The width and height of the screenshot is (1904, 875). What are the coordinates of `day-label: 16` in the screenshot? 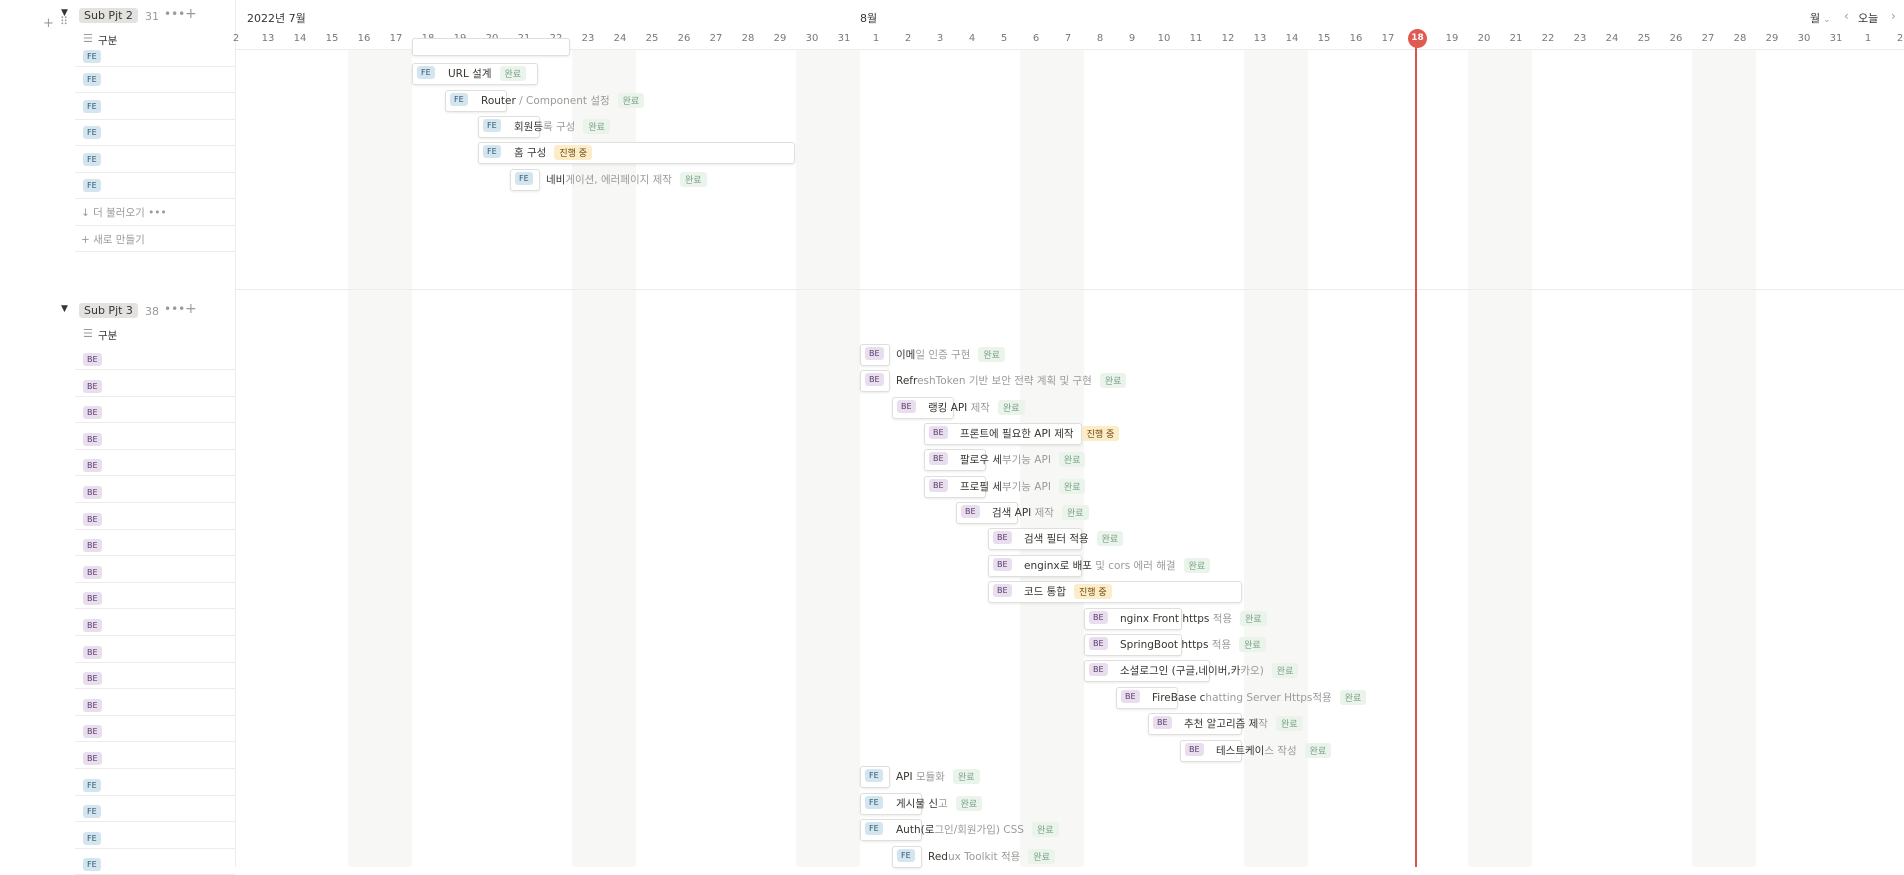 It's located at (364, 38).